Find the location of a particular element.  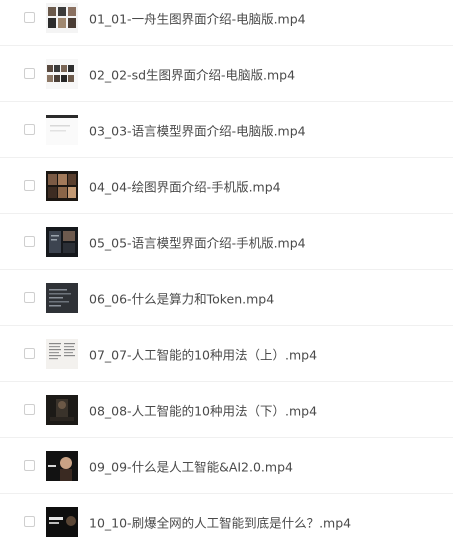

file-row: 05_05-语言模型界面介绍-手机版.mp4 is located at coordinates (226, 242).